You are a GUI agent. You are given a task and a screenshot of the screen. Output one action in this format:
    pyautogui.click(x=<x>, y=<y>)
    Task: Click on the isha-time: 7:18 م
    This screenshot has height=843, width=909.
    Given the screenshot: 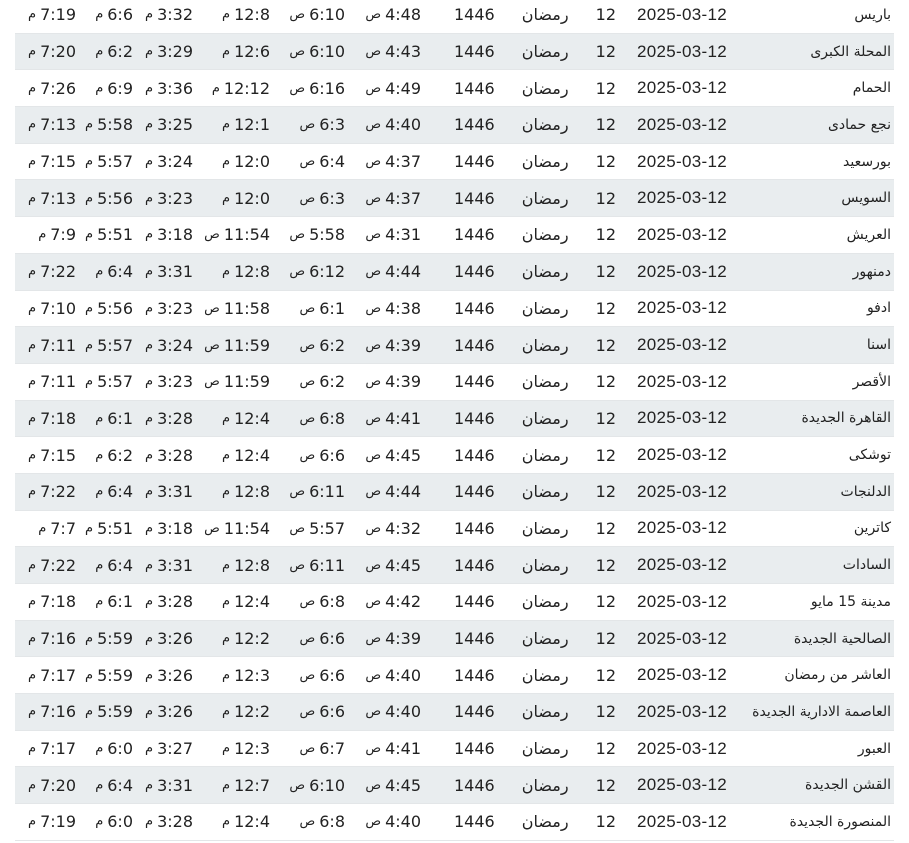 What is the action you would take?
    pyautogui.click(x=52, y=419)
    